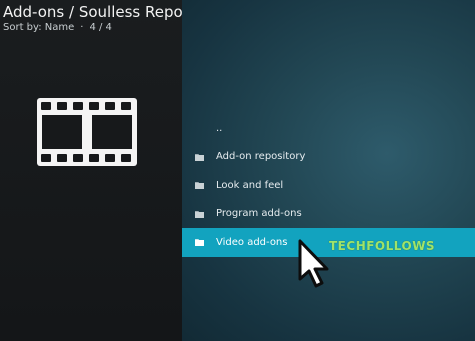 Image resolution: width=475 pixels, height=341 pixels. Describe the element at coordinates (100, 27) in the screenshot. I see `item-count: 4 / 4` at that location.